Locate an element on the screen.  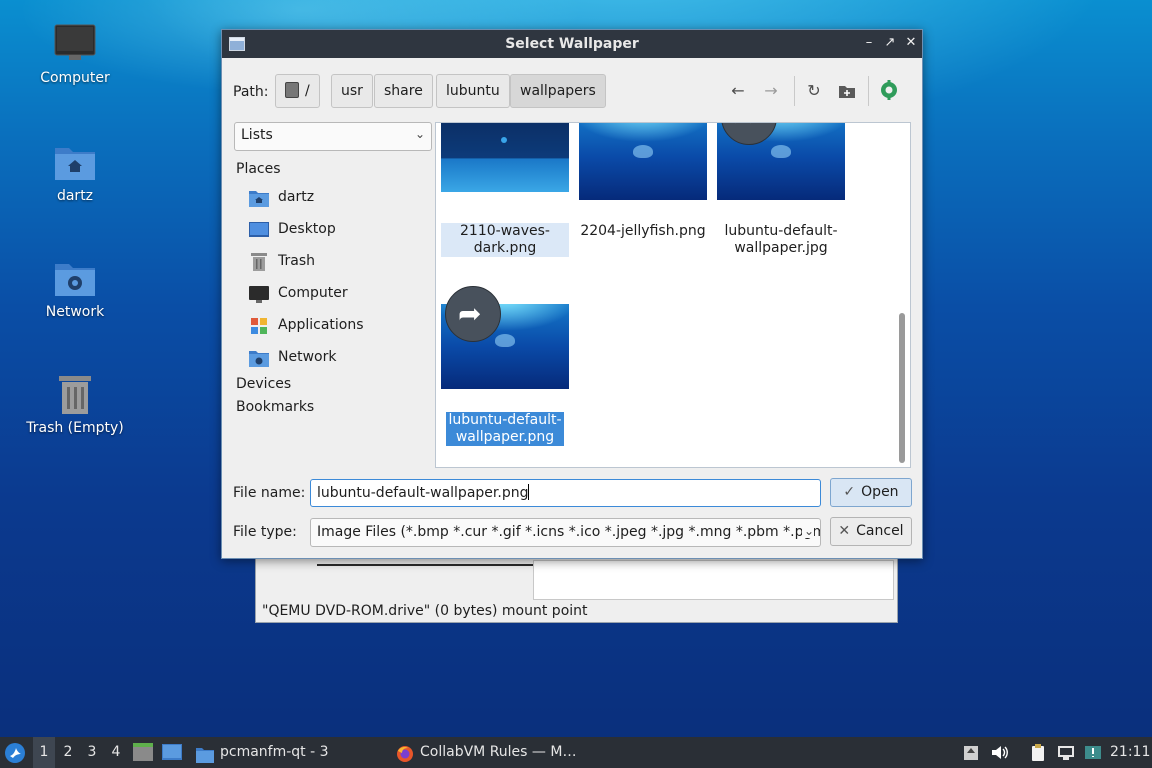
sidebar-item-desktop: Desktop is located at coordinates (339, 230).